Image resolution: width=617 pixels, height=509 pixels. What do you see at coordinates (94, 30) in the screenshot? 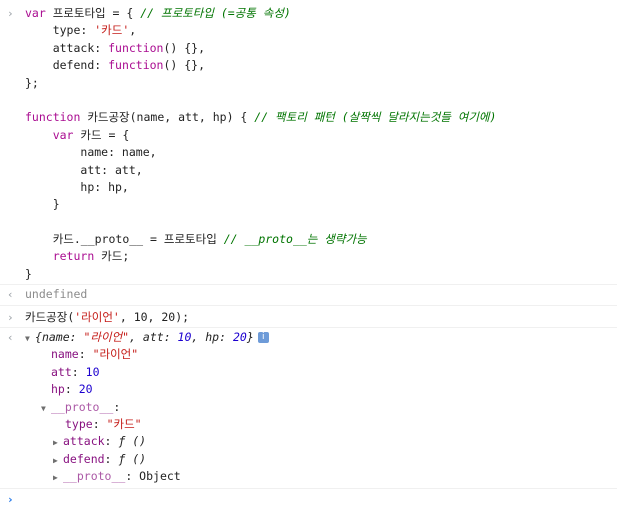
I see `code-line: type: '카드',` at bounding box center [94, 30].